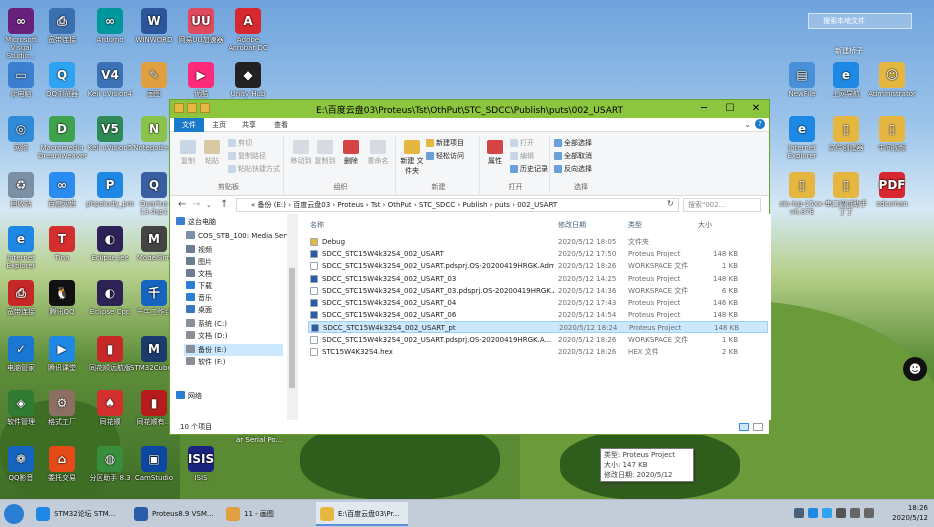  What do you see at coordinates (224, 204) in the screenshot?
I see `up-arrow-icon: ↑` at bounding box center [224, 204].